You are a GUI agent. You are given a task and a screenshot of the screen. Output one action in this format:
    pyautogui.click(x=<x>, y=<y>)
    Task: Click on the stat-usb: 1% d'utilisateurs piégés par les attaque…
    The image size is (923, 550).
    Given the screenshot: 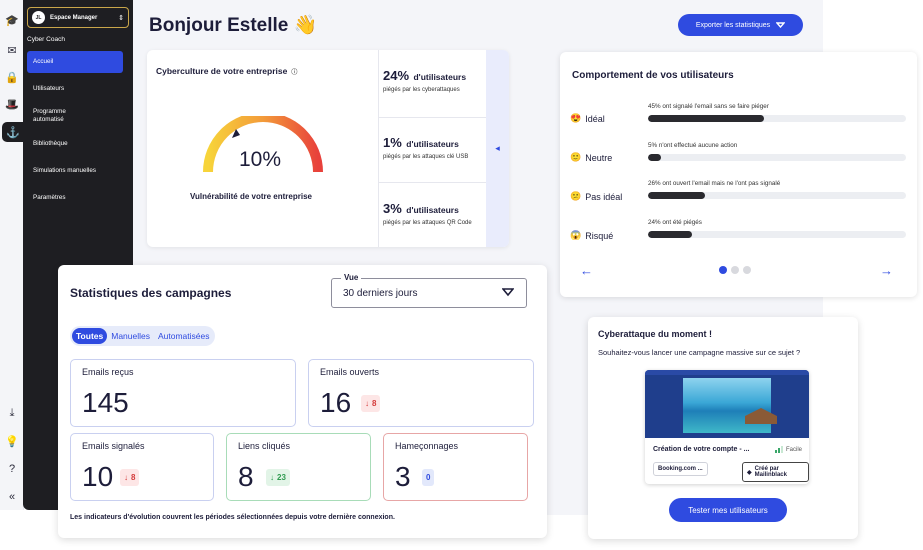 What is the action you would take?
    pyautogui.click(x=433, y=148)
    